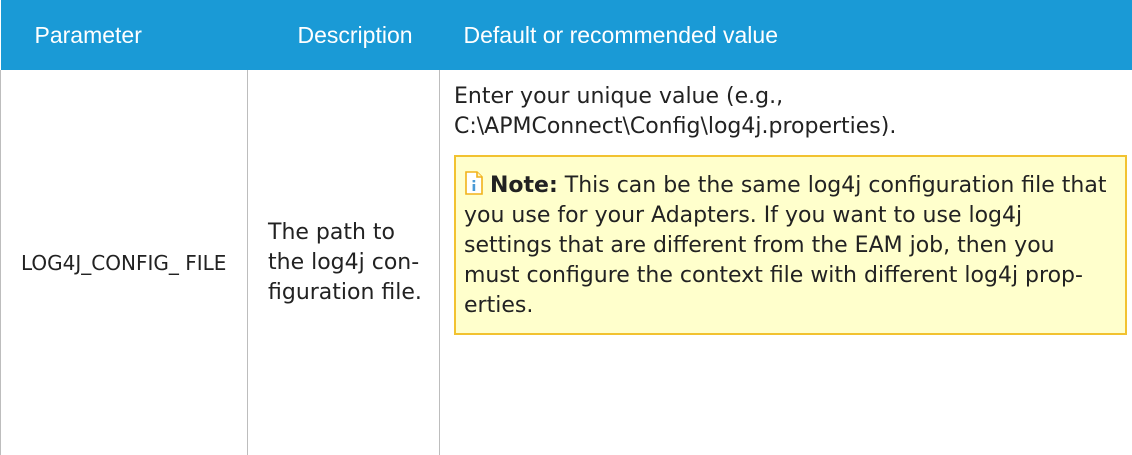 The width and height of the screenshot is (1132, 455). Describe the element at coordinates (343, 35) in the screenshot. I see `header-description: Description` at that location.